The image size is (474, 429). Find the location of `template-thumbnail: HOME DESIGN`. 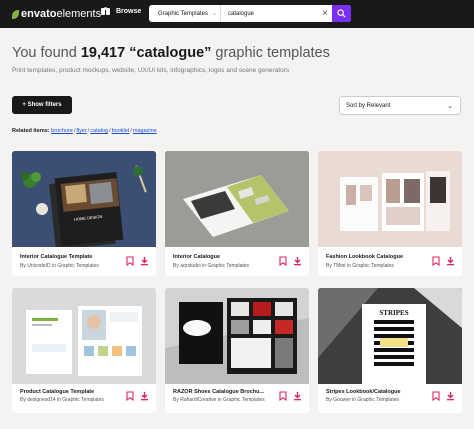

template-thumbnail: HOME DESIGN is located at coordinates (84, 199).